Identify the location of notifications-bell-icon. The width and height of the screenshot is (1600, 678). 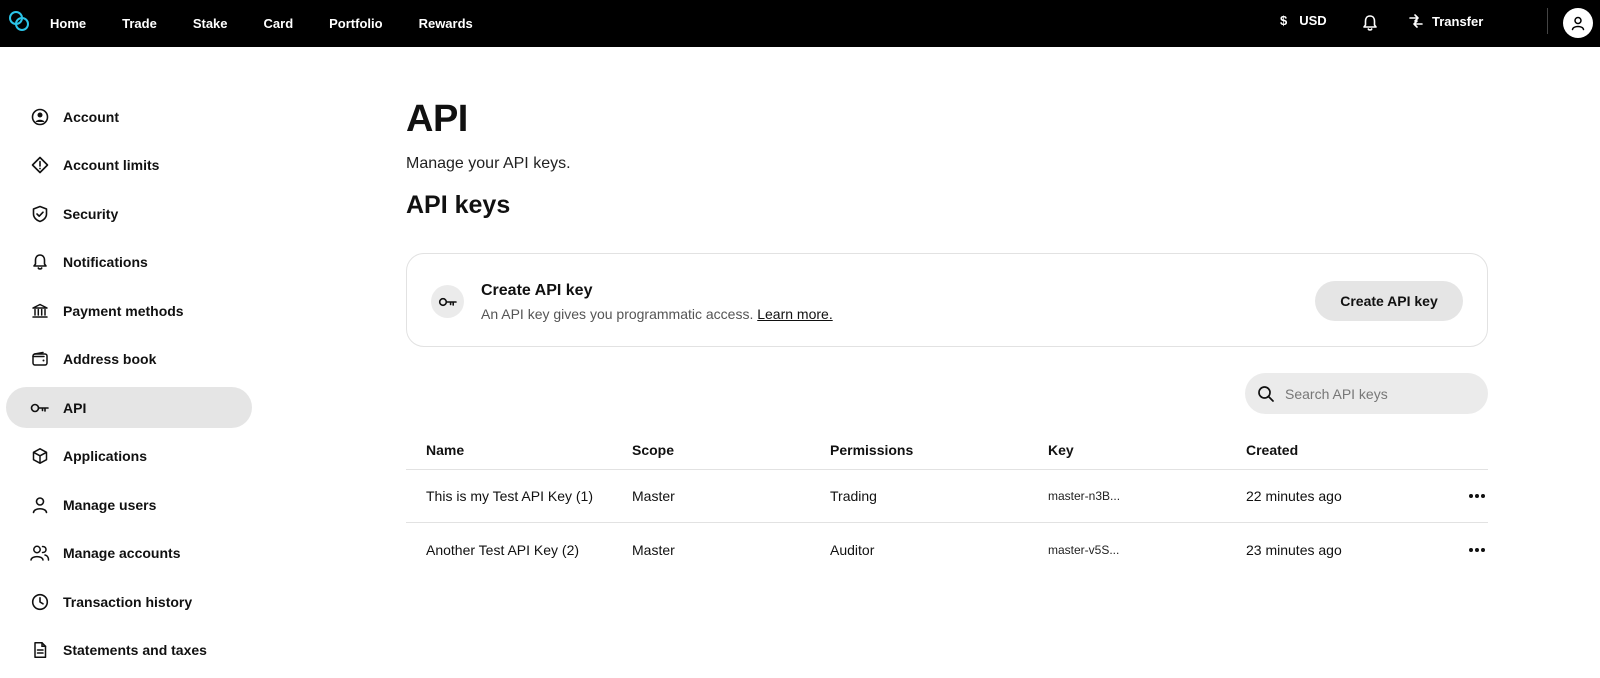
(1370, 23).